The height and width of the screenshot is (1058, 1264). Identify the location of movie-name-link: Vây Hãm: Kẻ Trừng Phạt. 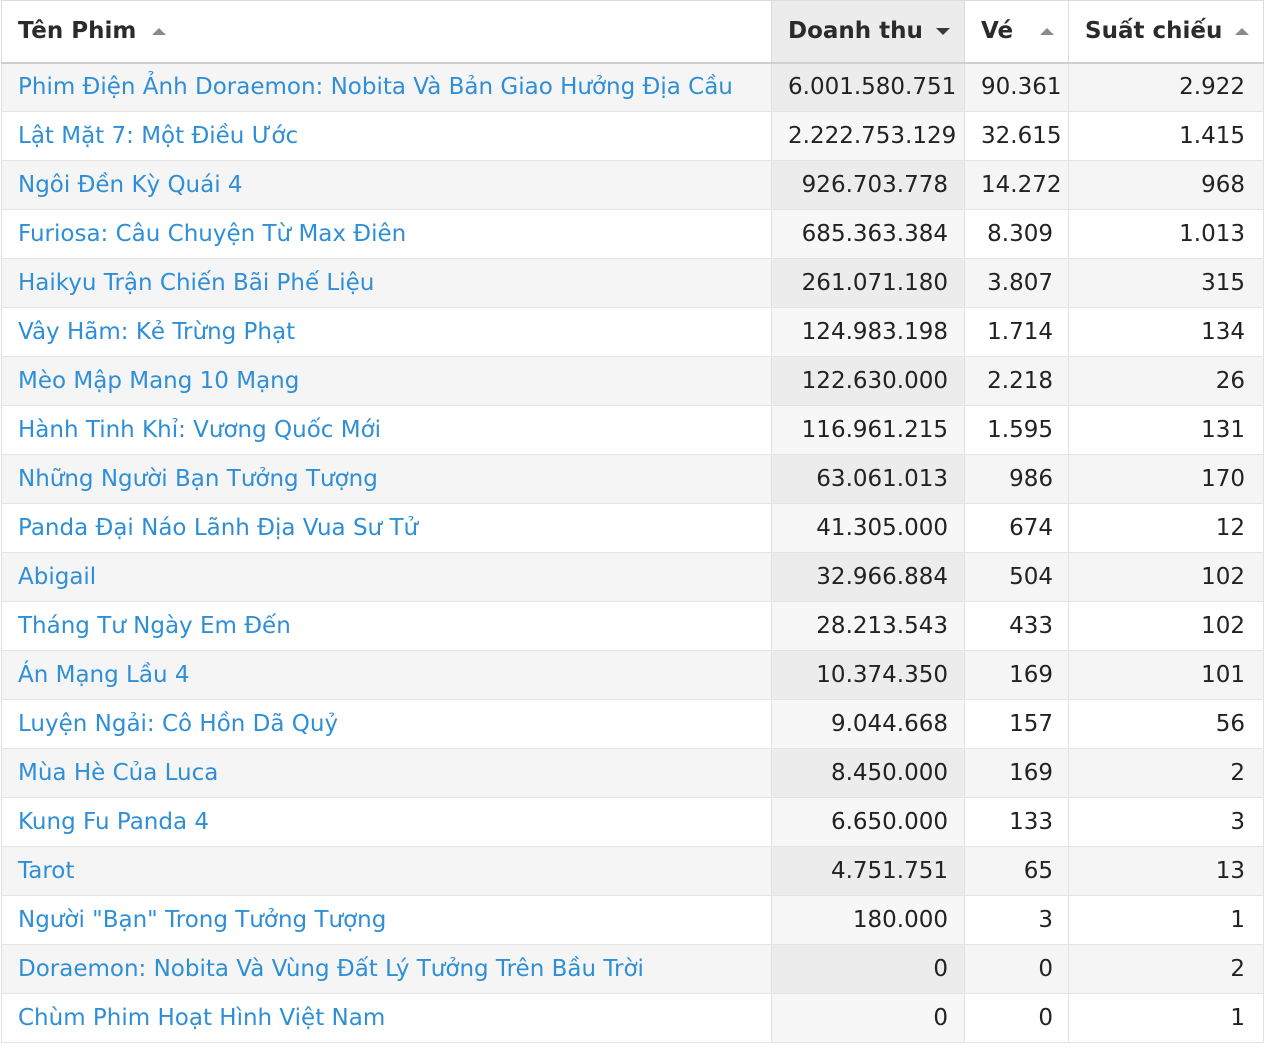
(386, 332).